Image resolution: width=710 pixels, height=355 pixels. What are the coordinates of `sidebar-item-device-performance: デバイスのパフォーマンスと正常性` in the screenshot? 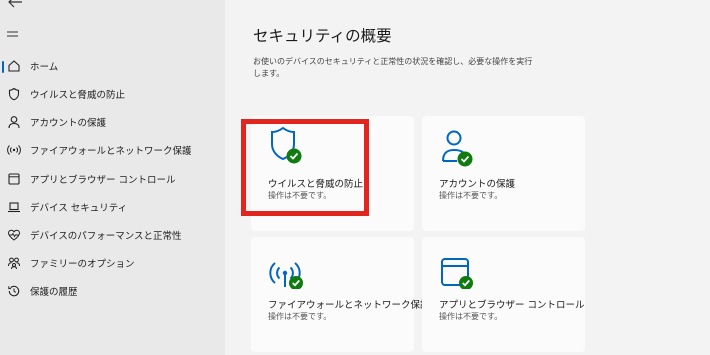 It's located at (112, 235).